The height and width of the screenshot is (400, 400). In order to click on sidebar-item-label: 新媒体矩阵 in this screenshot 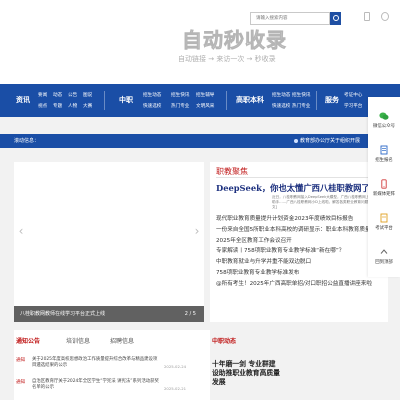, I will do `click(384, 194)`.